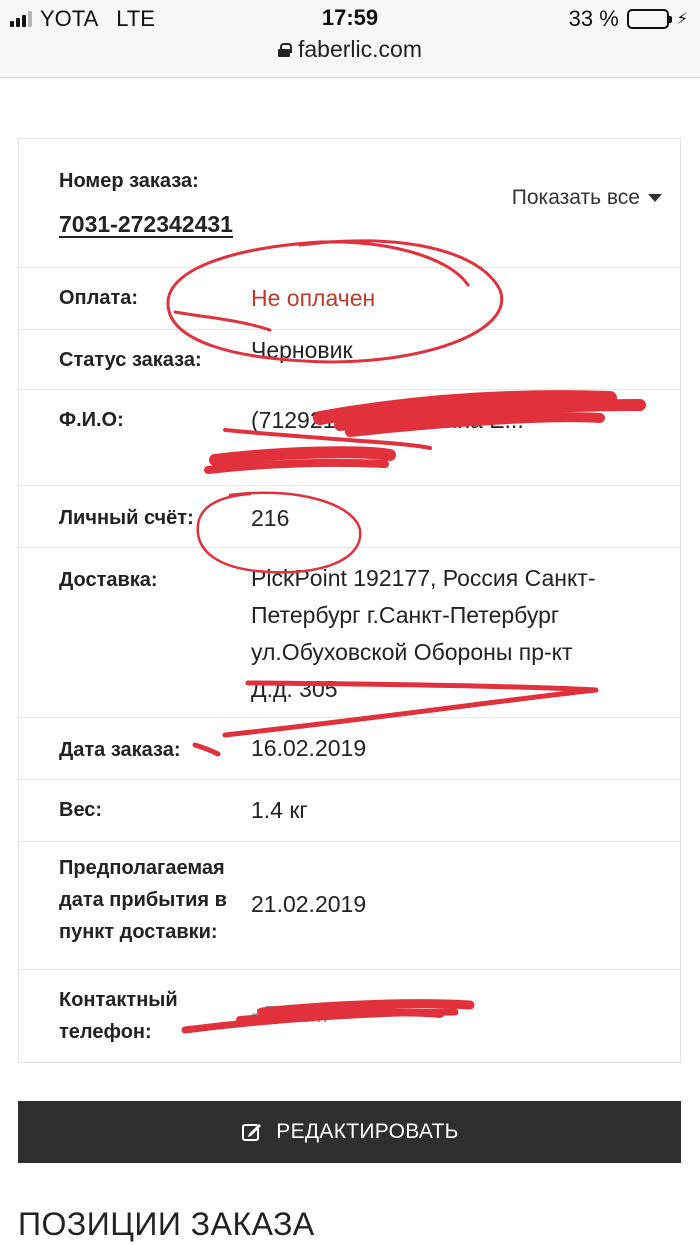  What do you see at coordinates (302, 350) in the screenshot?
I see `status-value: Черновик` at bounding box center [302, 350].